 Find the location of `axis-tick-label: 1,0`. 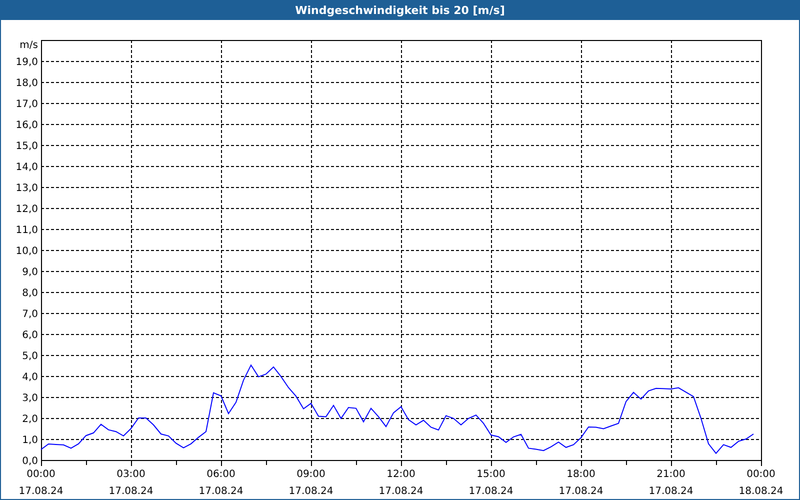

axis-tick-label: 1,0 is located at coordinates (30, 440).